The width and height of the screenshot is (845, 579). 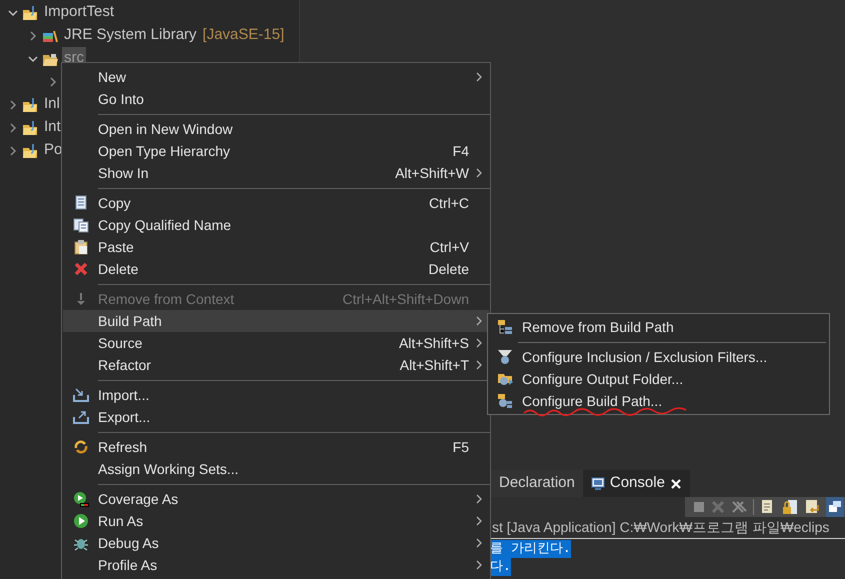 I want to click on stop-icon, so click(x=699, y=507).